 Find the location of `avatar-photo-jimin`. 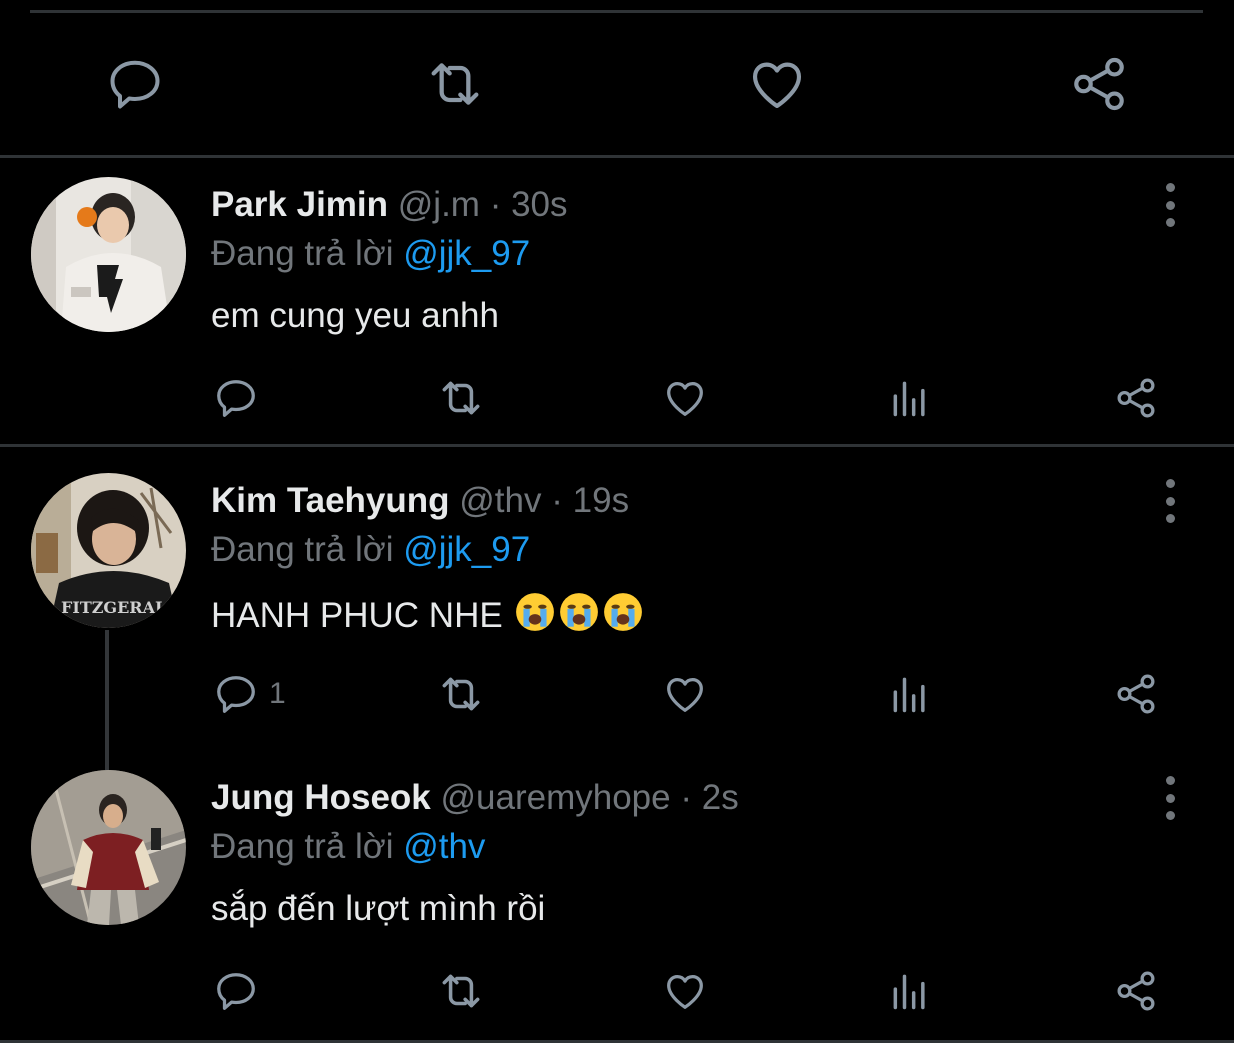

avatar-photo-jimin is located at coordinates (108, 254).